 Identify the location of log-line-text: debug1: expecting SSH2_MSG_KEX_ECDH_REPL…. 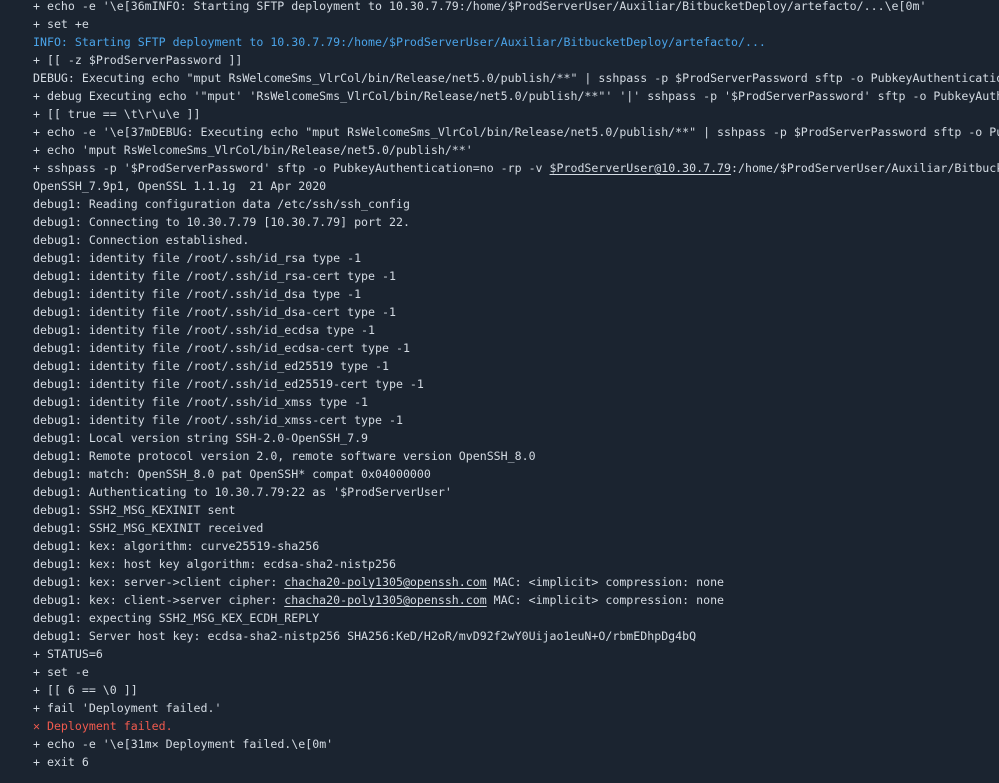
(176, 618).